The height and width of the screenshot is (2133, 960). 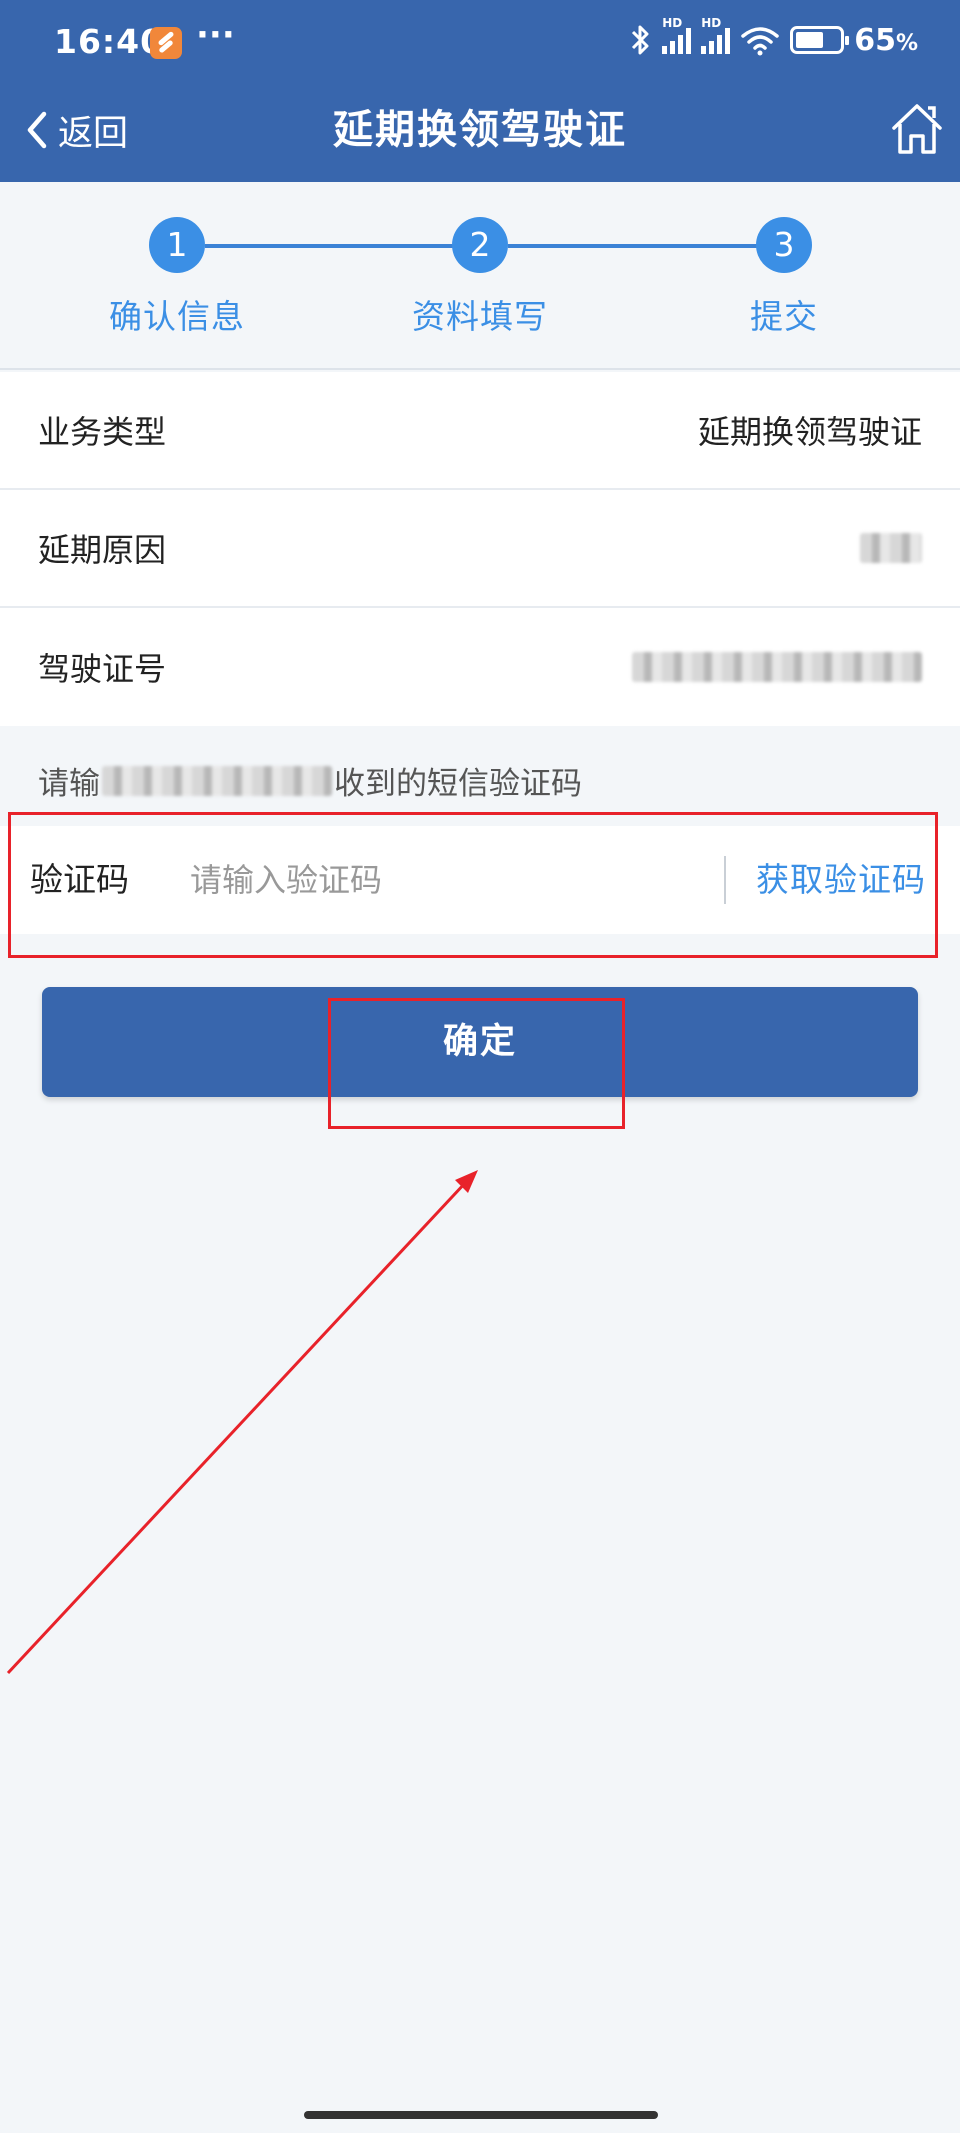 What do you see at coordinates (69, 784) in the screenshot?
I see `sms-hint-prefix: 请输` at bounding box center [69, 784].